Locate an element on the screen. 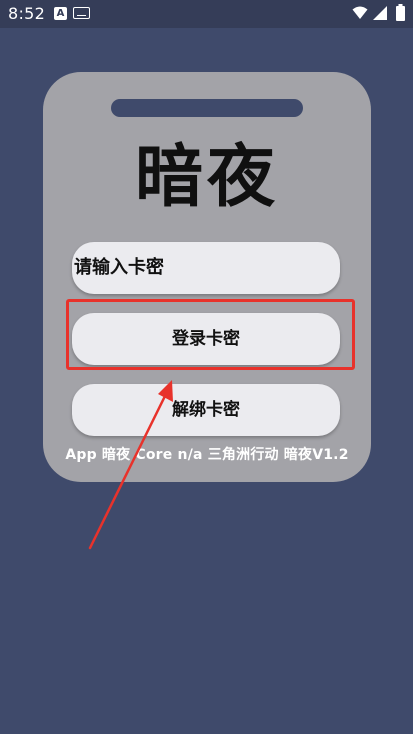 Image resolution: width=413 pixels, height=734 pixels. card-handle is located at coordinates (207, 108).